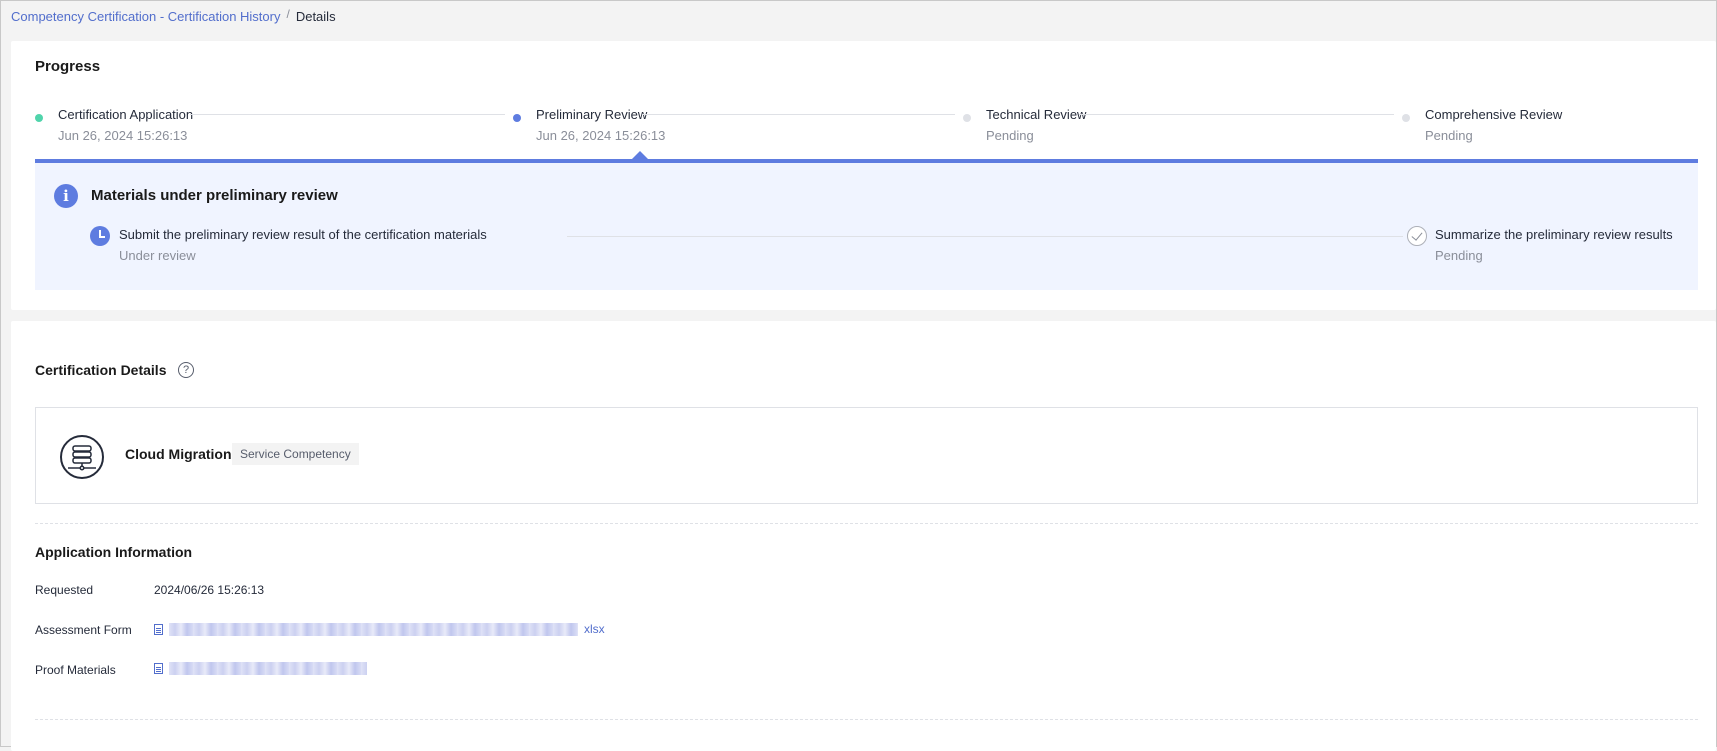 This screenshot has height=751, width=1717. Describe the element at coordinates (1554, 234) in the screenshot. I see `sub-step-title: Summarize the preliminary review results` at that location.